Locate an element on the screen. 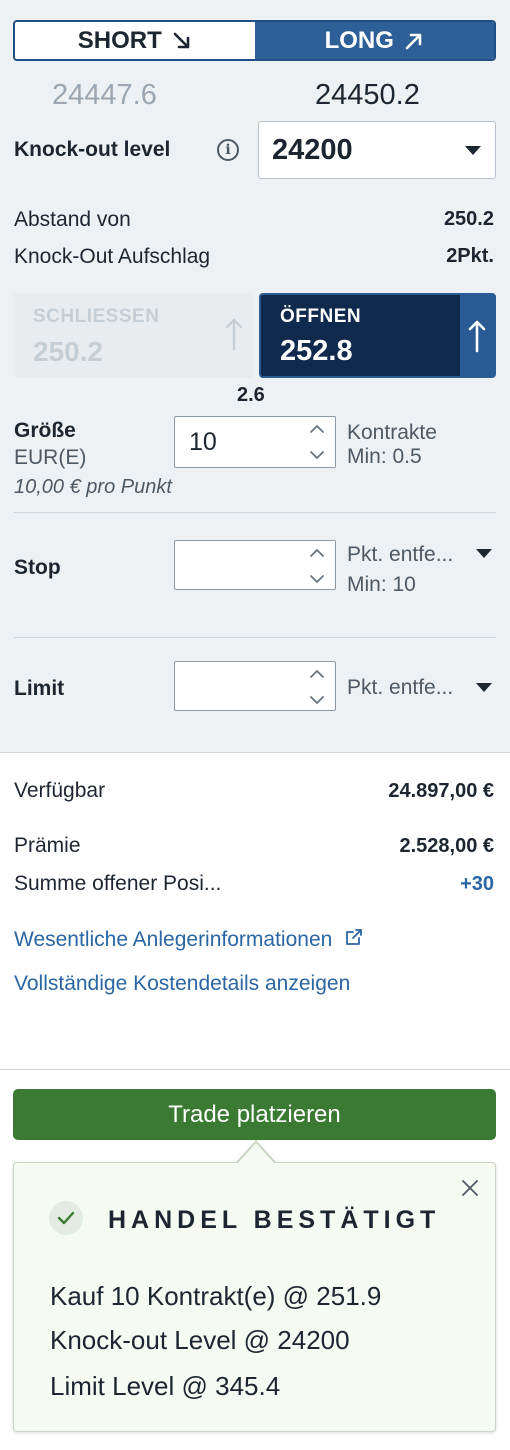 This screenshot has width=510, height=1450. premium-label: Prämie is located at coordinates (47, 845).